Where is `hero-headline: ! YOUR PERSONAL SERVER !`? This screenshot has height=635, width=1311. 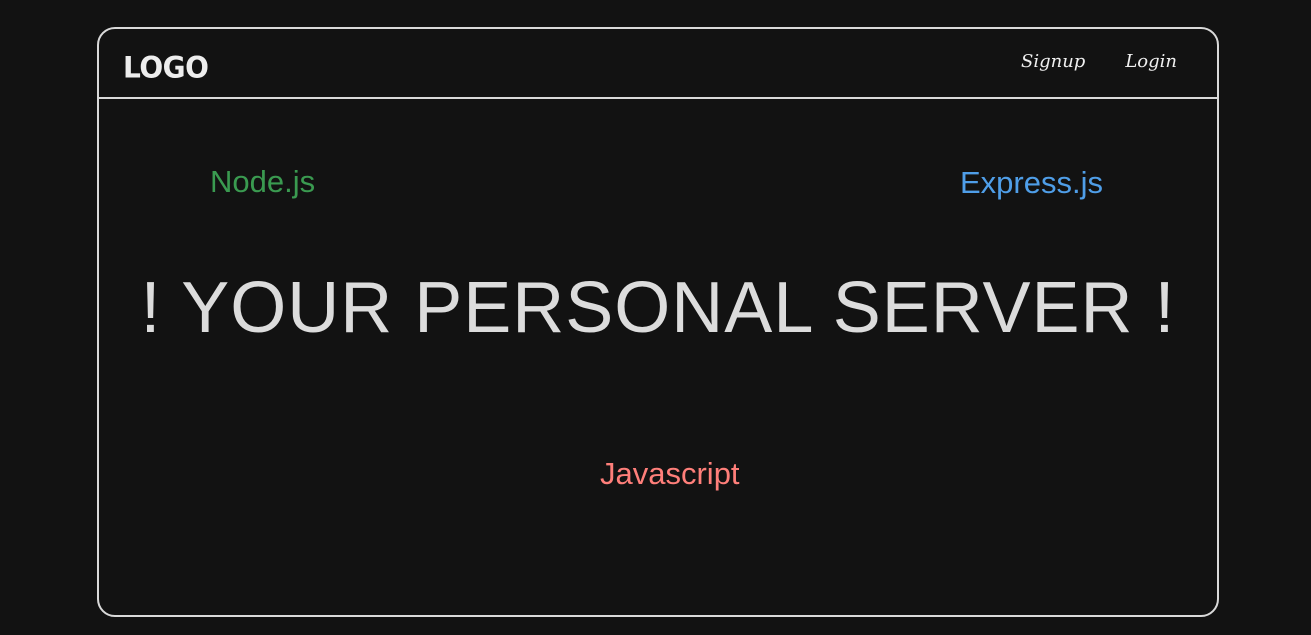 hero-headline: ! YOUR PERSONAL SERVER ! is located at coordinates (658, 308).